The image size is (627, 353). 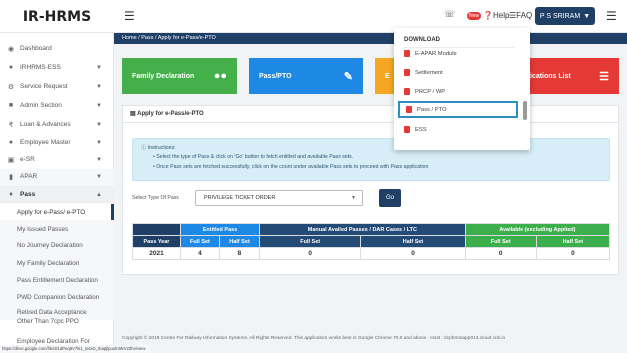 I want to click on header-entitled: Entitled Pass, so click(x=220, y=229).